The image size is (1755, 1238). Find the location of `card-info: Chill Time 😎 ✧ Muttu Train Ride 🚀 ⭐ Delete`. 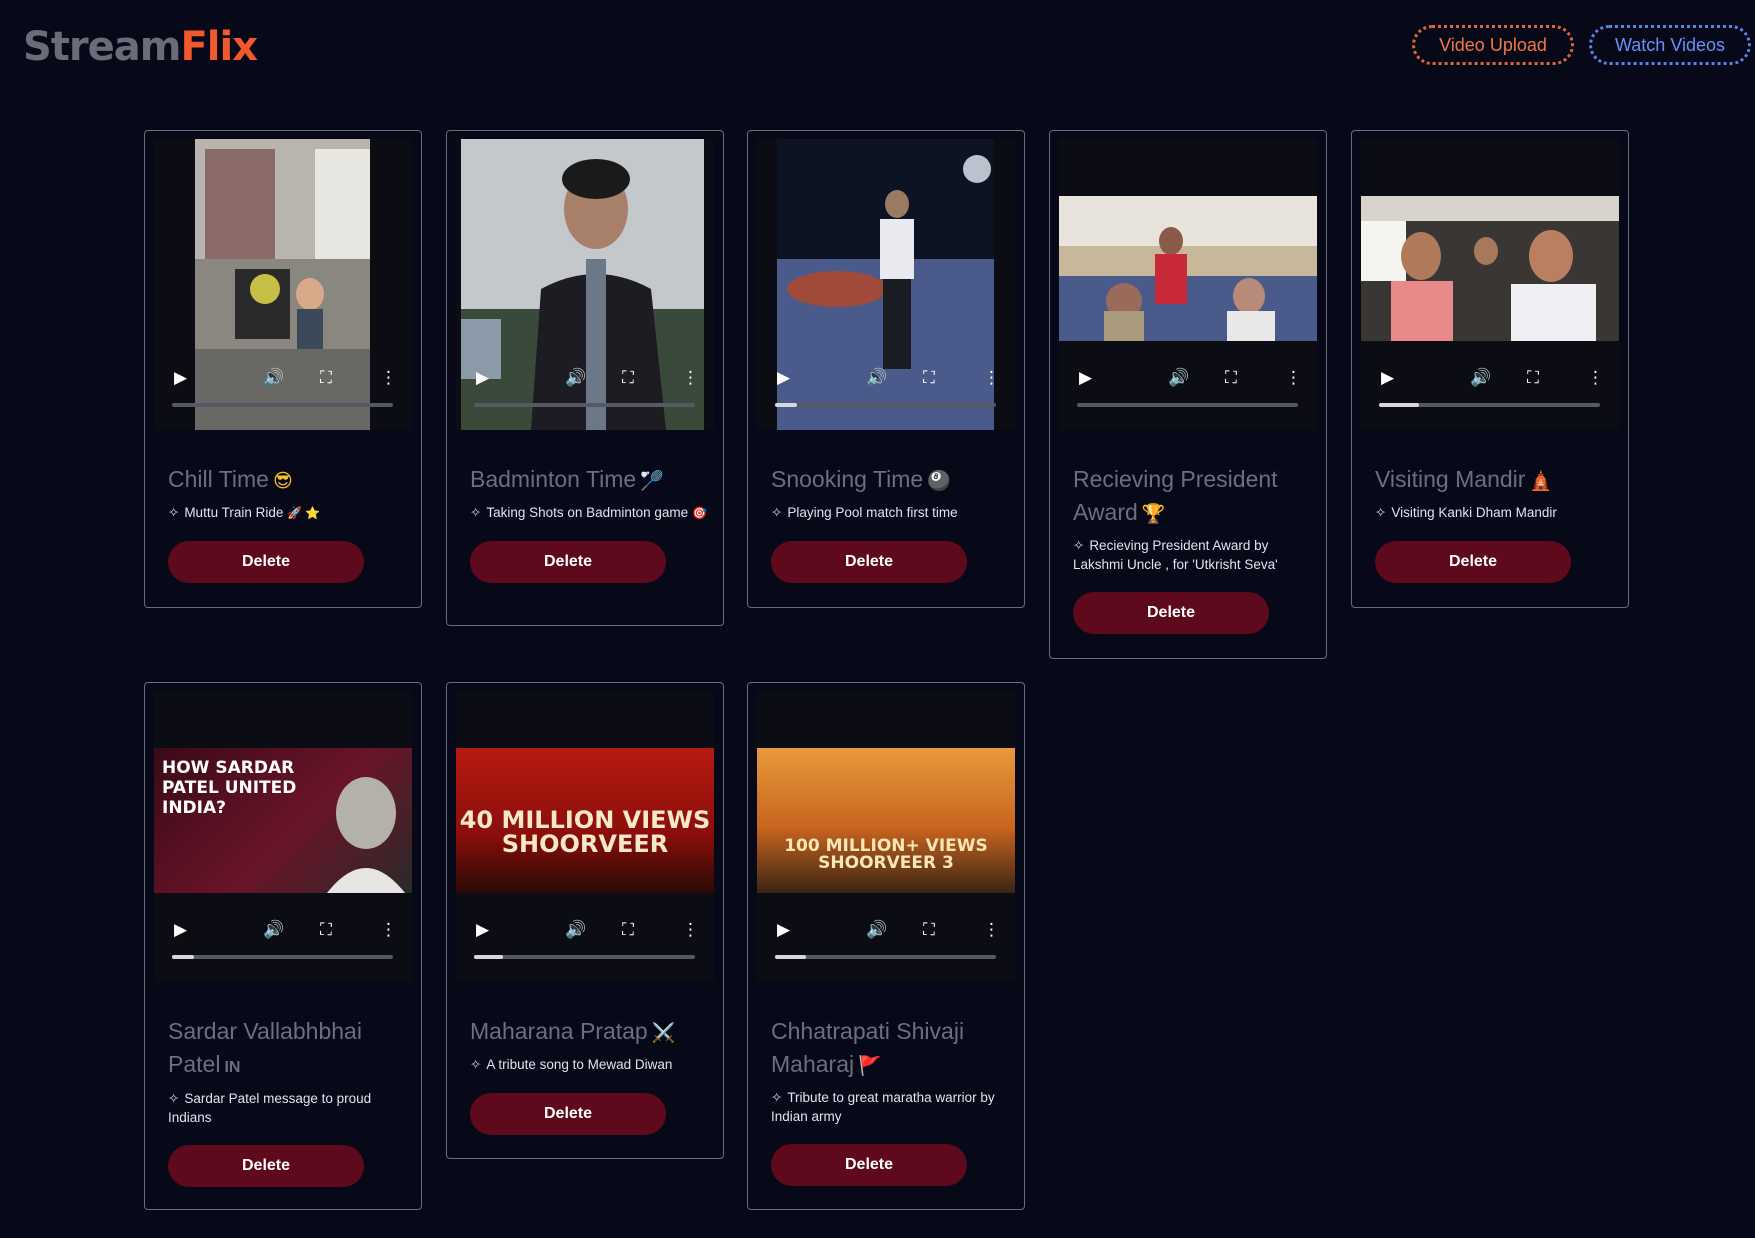

card-info: Chill Time 😎 ✧ Muttu Train Ride 🚀 ⭐ Delete is located at coordinates (288, 523).